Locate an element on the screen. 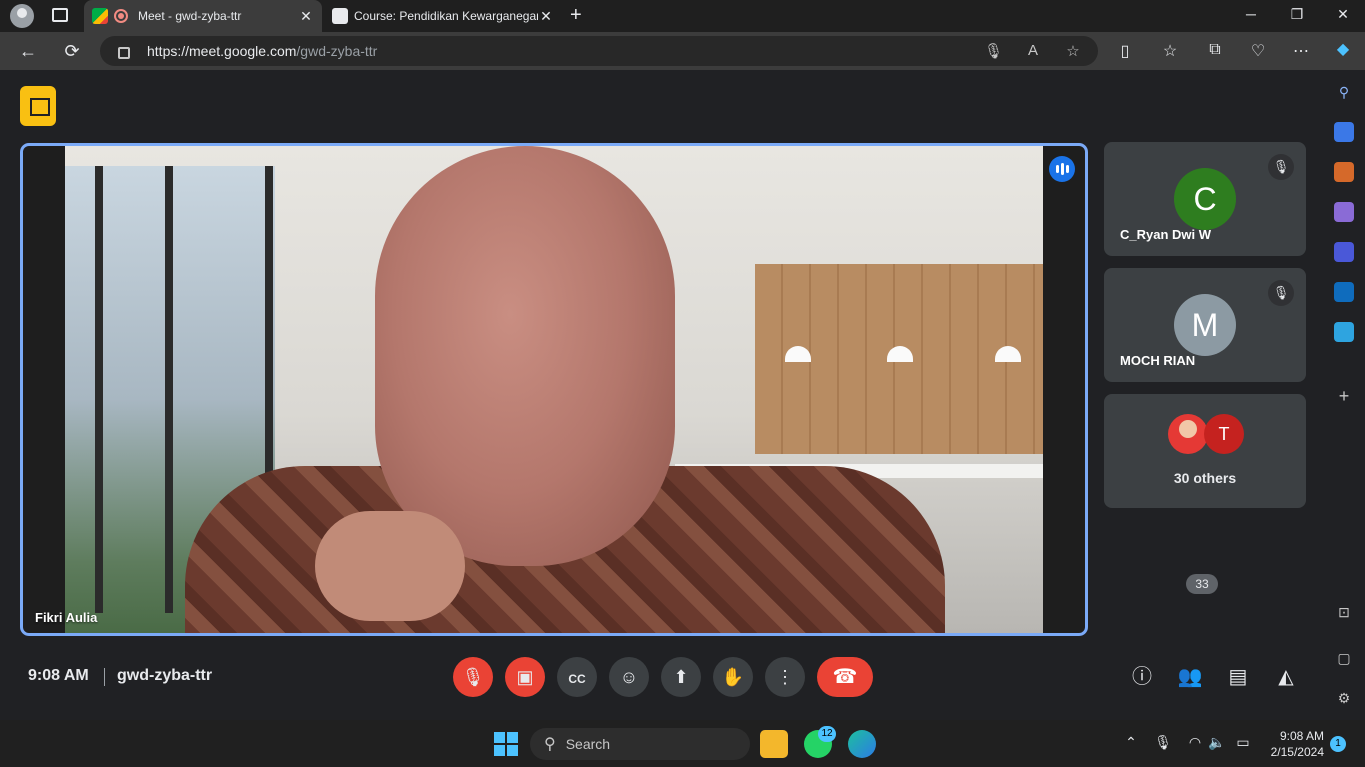 This screenshot has height=767, width=1365. avatar: M is located at coordinates (1205, 325).